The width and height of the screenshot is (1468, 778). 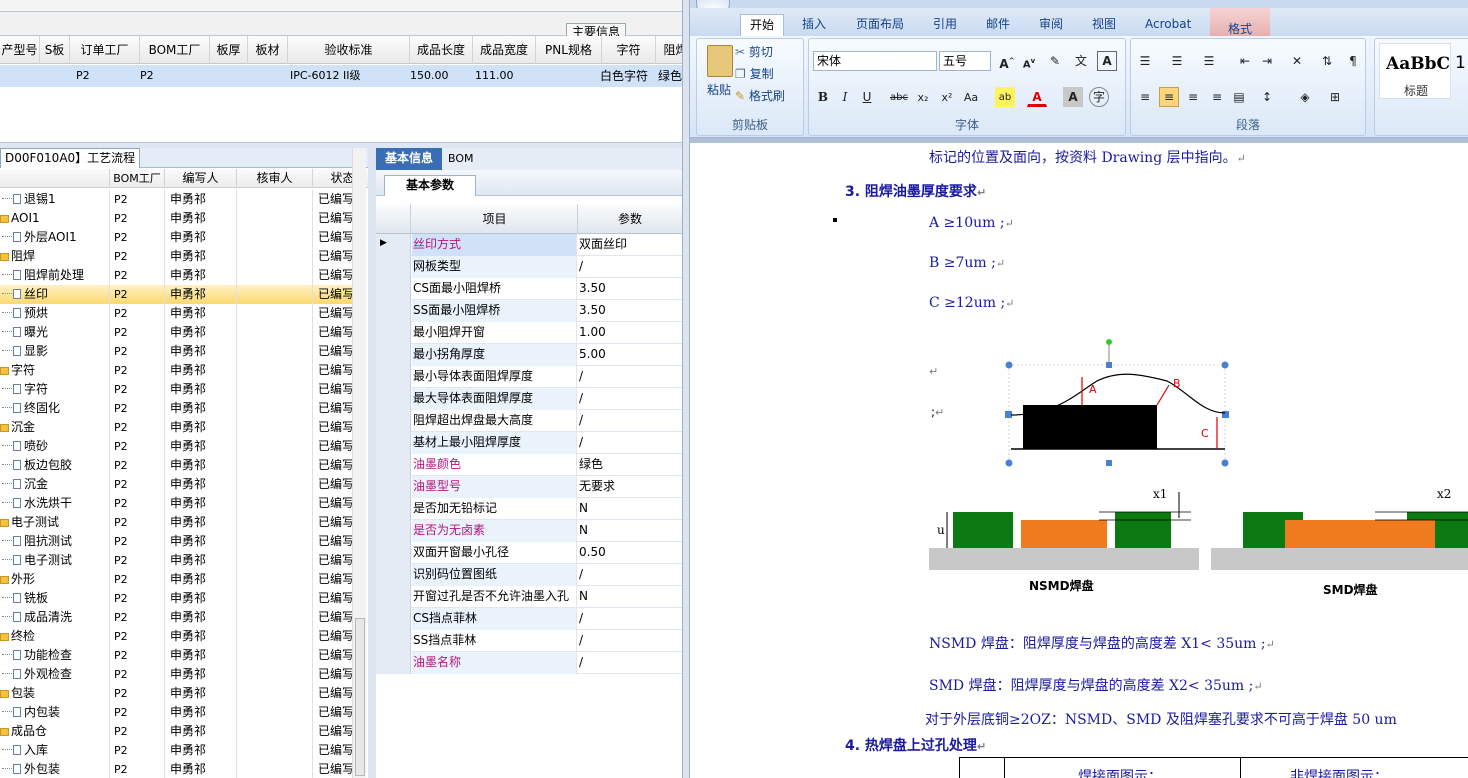 What do you see at coordinates (529, 597) in the screenshot?
I see `param-row: 开窗过孔是否不允许油墨入孔 N` at bounding box center [529, 597].